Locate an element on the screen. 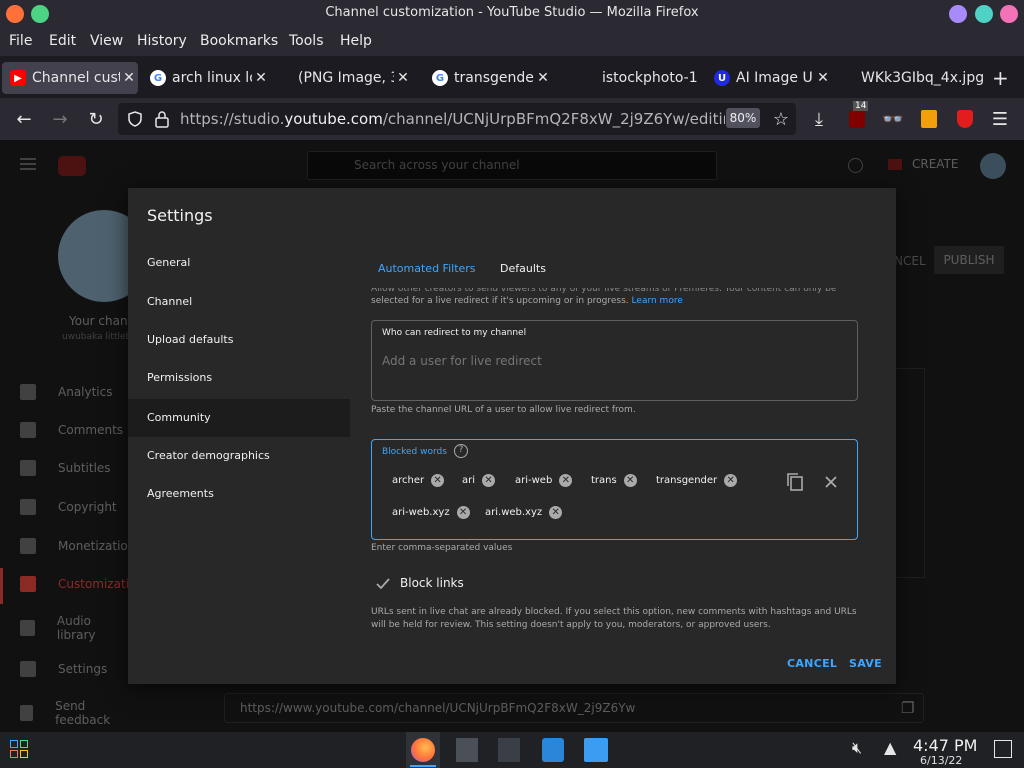 Image resolution: width=1024 pixels, height=768 pixels. menu-view: View is located at coordinates (106, 41).